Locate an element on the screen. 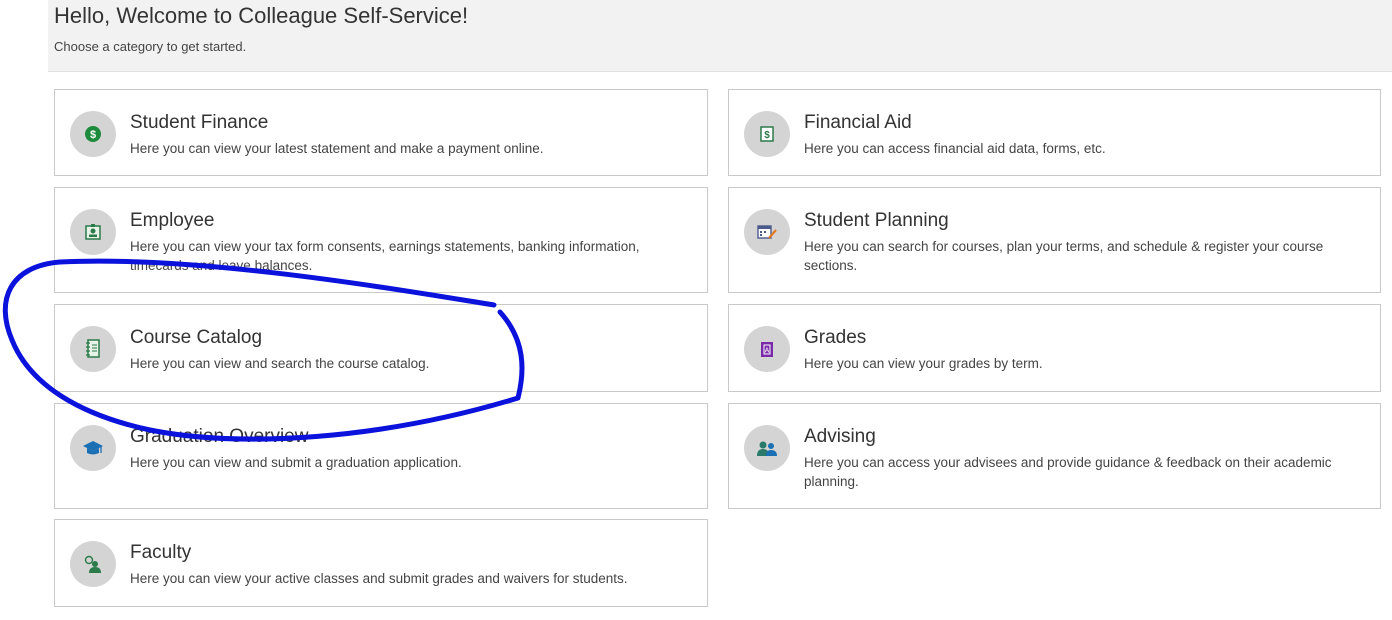  dollar-coin-icon: $ is located at coordinates (93, 134).